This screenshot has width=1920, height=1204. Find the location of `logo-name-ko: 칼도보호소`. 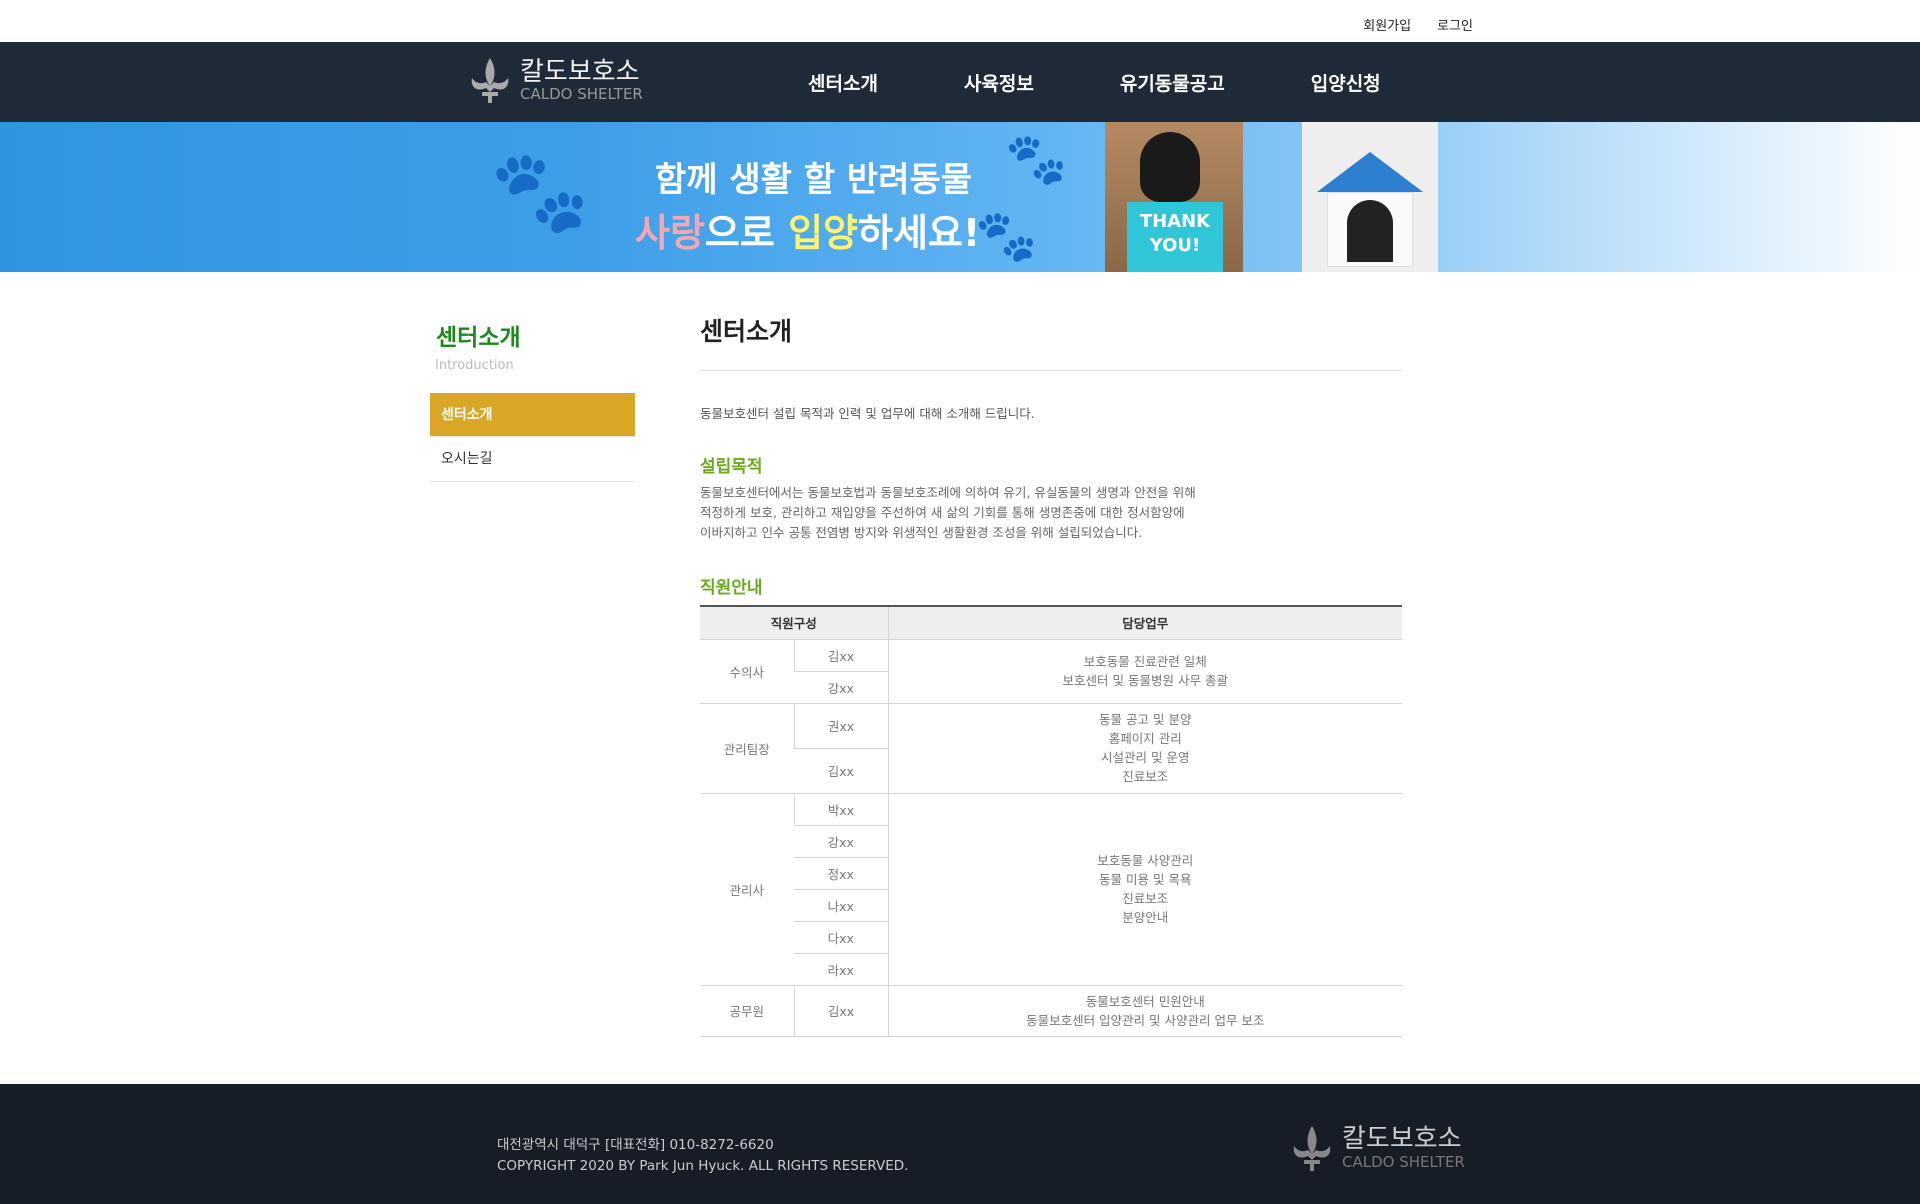

logo-name-ko: 칼도보호소 is located at coordinates (580, 72).